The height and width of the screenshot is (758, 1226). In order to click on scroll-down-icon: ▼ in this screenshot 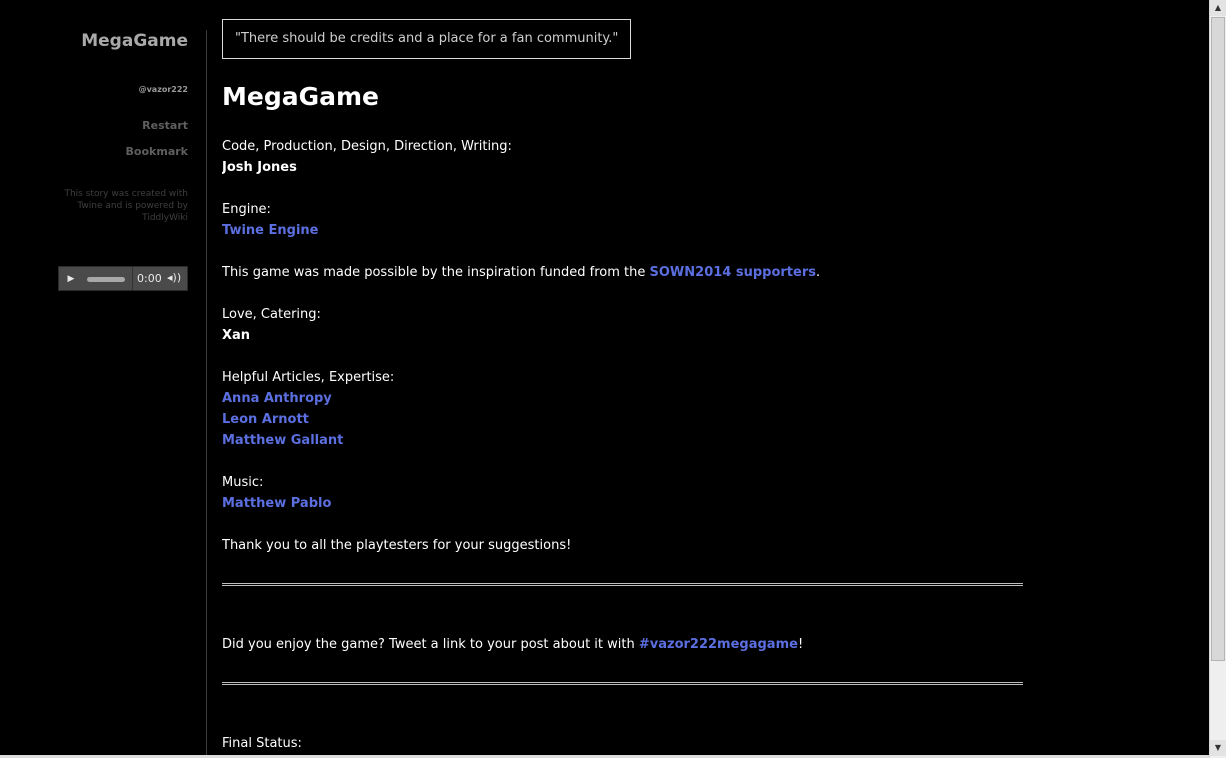, I will do `click(1218, 748)`.